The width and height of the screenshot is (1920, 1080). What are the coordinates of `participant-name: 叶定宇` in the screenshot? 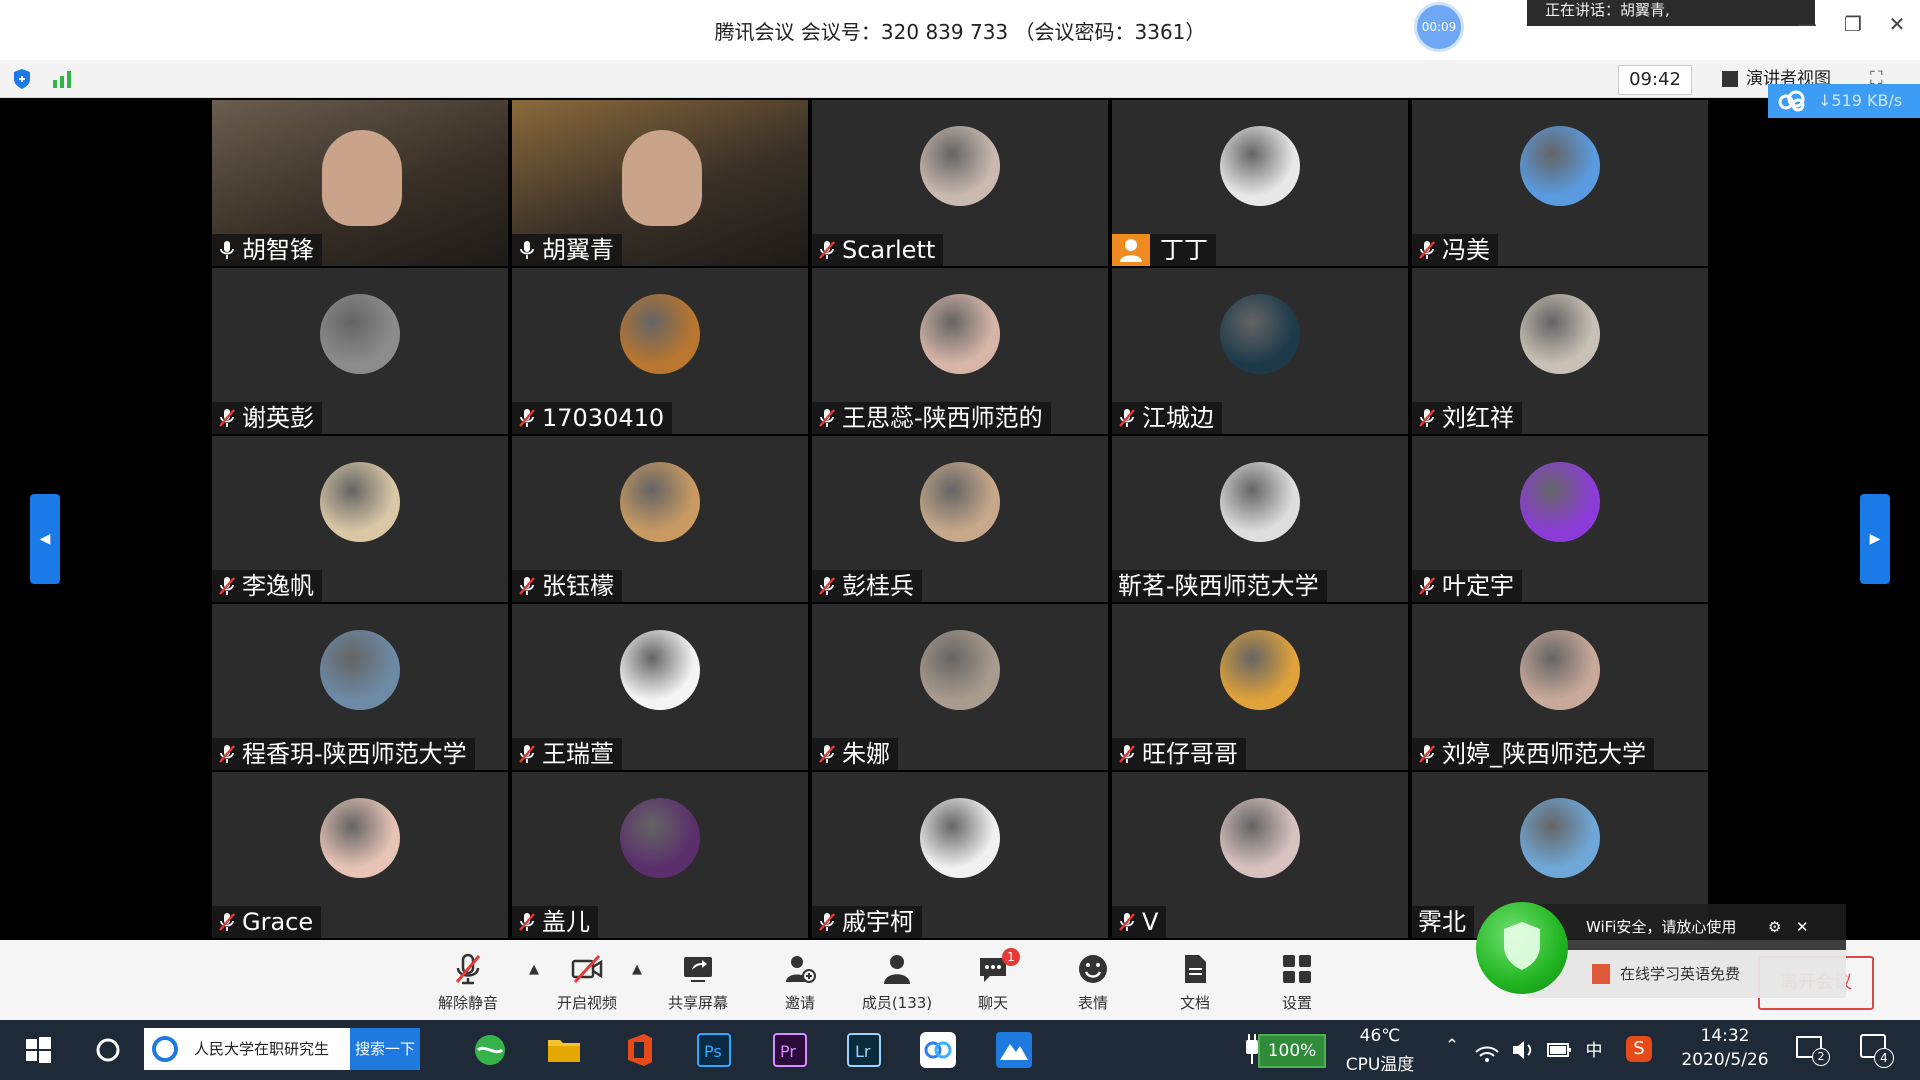 It's located at (1478, 586).